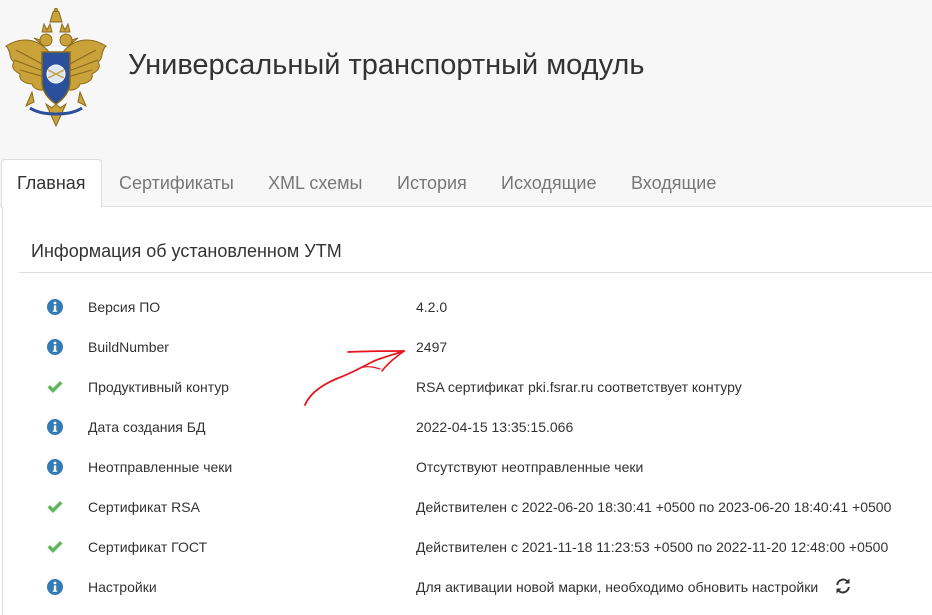 This screenshot has width=932, height=615. What do you see at coordinates (144, 507) in the screenshot?
I see `row-label: Сертификат RSA` at bounding box center [144, 507].